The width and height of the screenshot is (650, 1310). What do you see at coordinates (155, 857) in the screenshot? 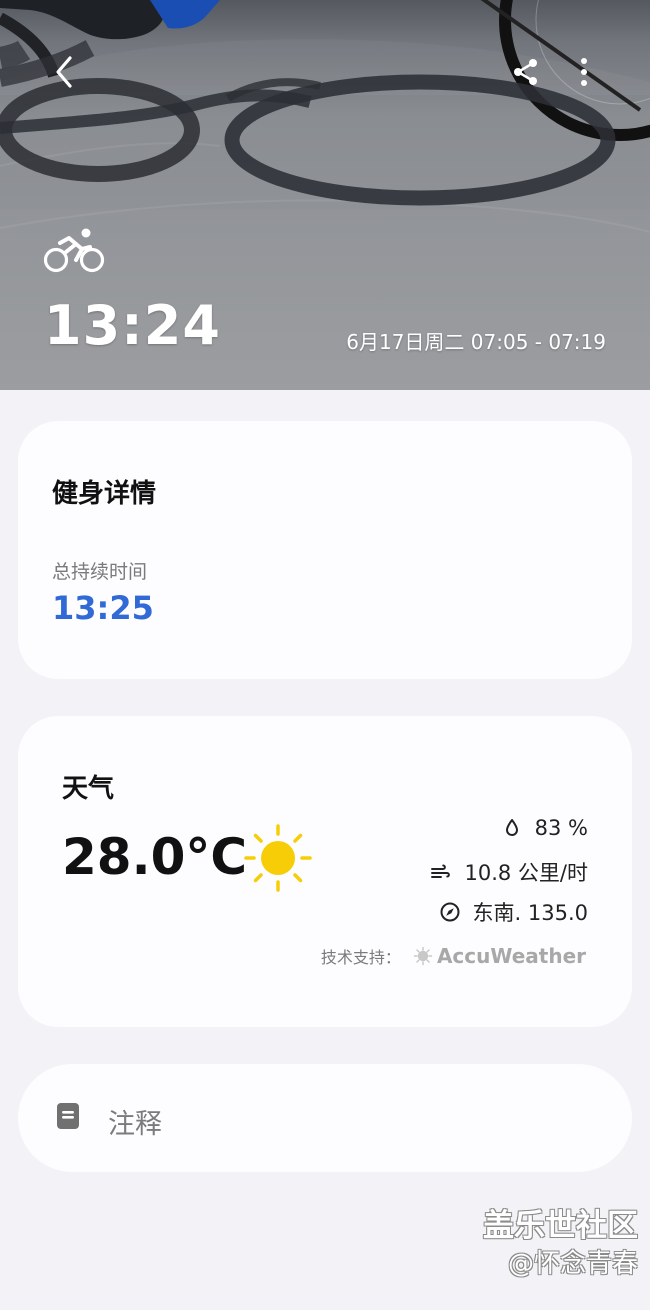
I see `temperature-value: 28.0°C` at bounding box center [155, 857].